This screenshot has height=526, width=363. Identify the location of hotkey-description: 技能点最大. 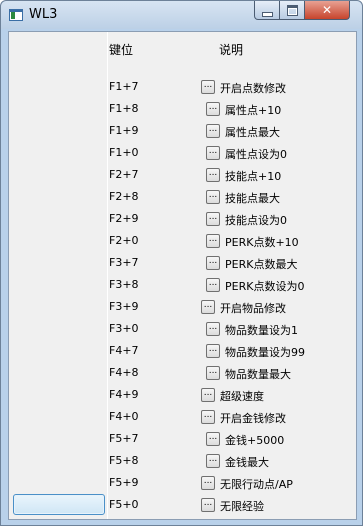
(252, 198).